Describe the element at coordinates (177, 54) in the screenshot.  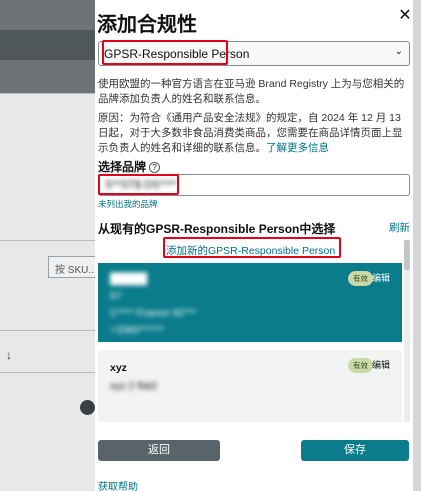
I see `compliance-type-value: GPSR-Responsible Person` at that location.